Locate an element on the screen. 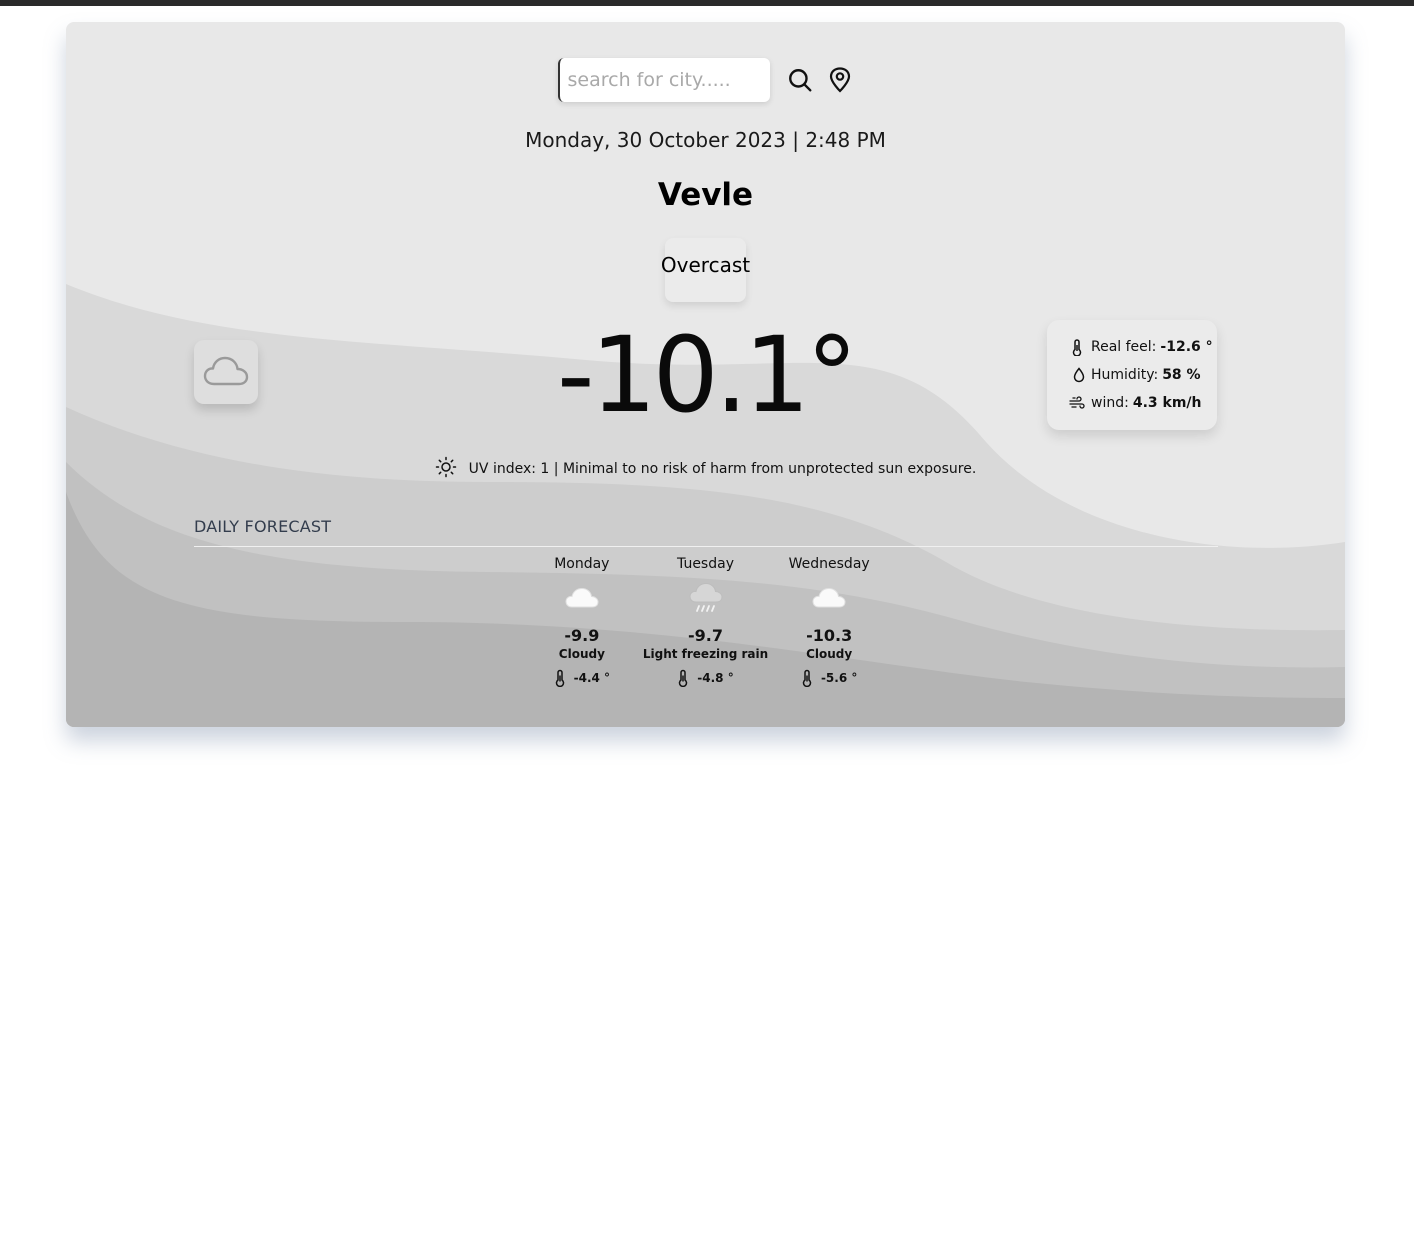  forecast-temp: -9.7 is located at coordinates (705, 635).